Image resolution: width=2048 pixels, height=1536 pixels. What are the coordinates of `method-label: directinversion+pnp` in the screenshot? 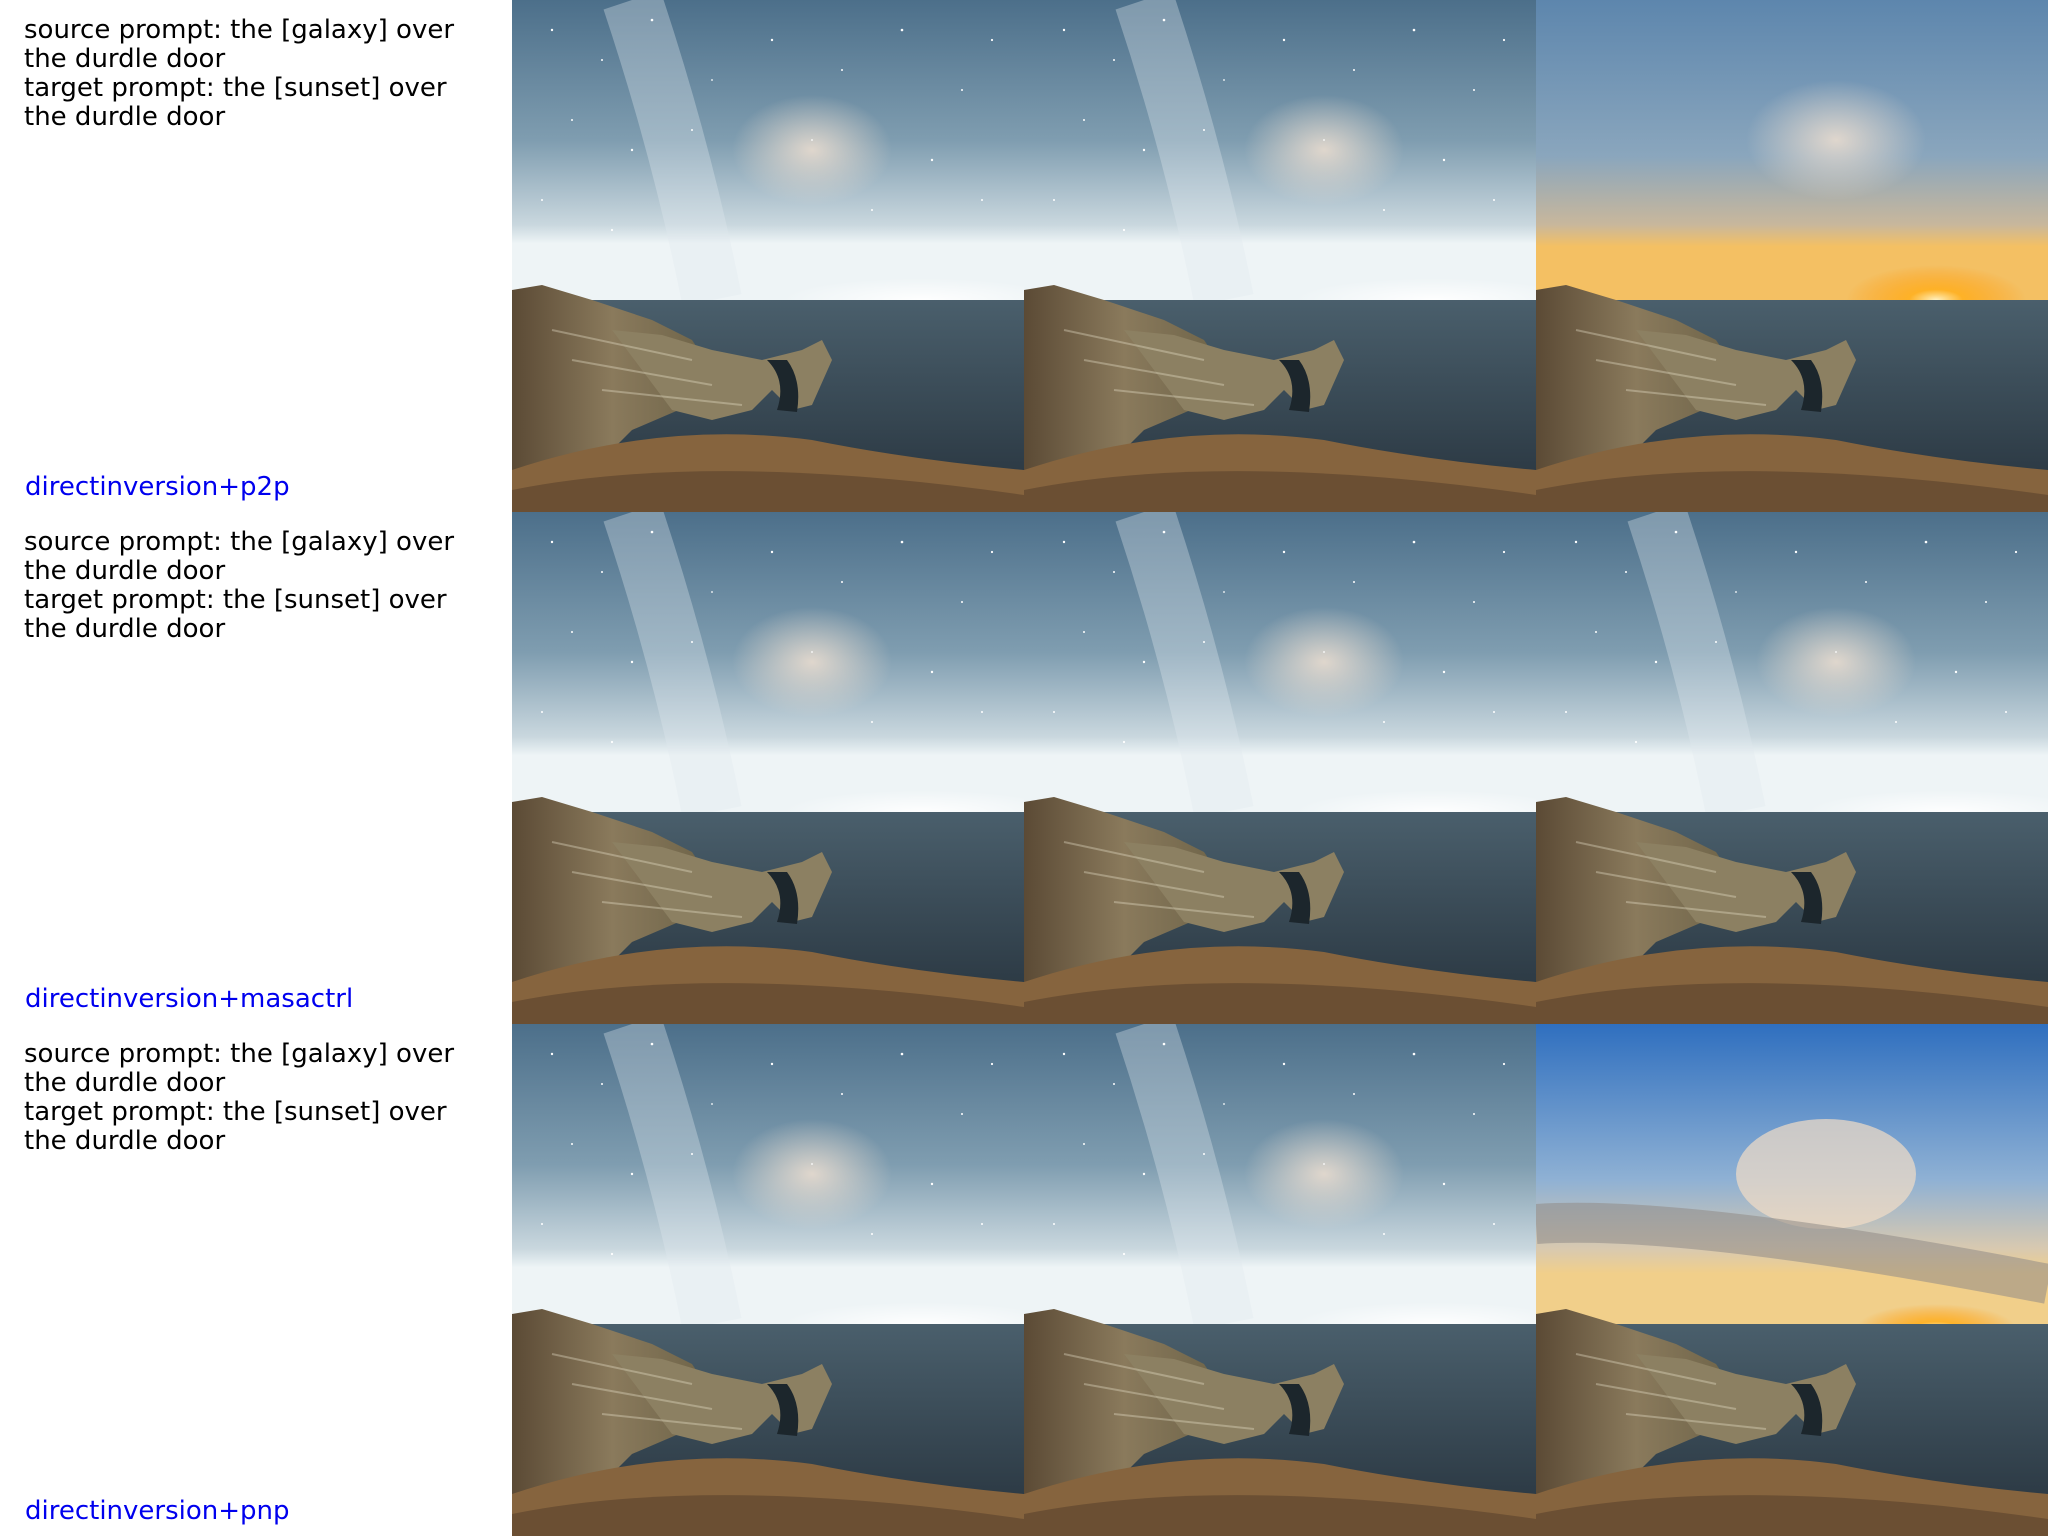 It's located at (157, 1511).